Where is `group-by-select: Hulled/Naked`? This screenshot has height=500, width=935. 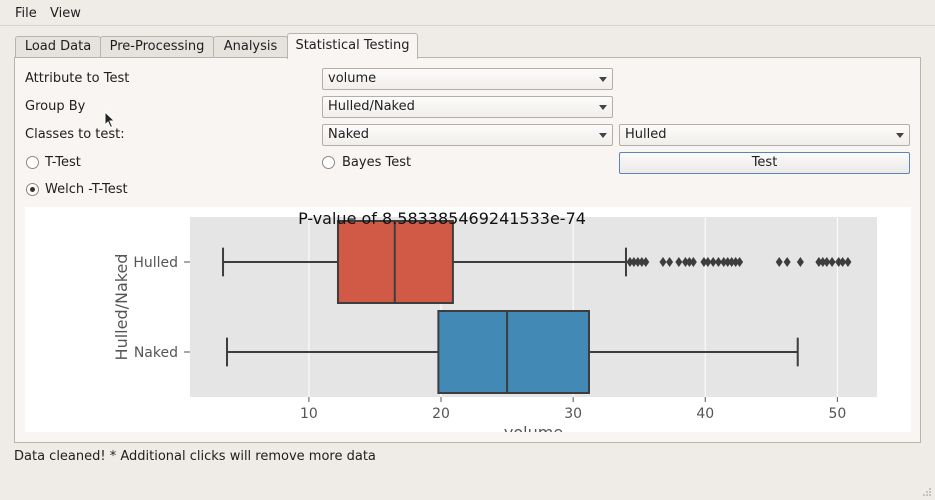 group-by-select: Hulled/Naked is located at coordinates (467, 107).